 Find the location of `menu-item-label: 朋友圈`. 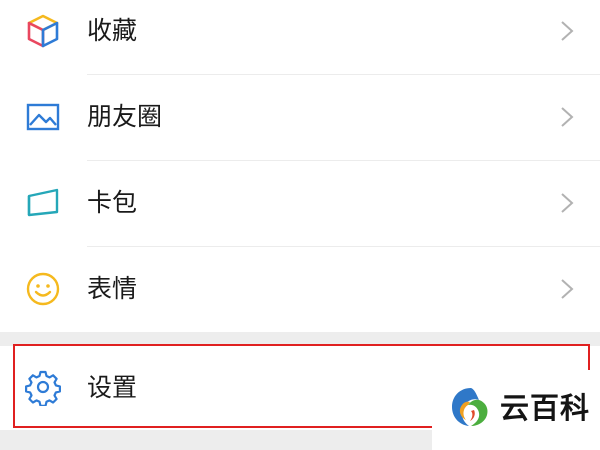

menu-item-label: 朋友圈 is located at coordinates (125, 116).